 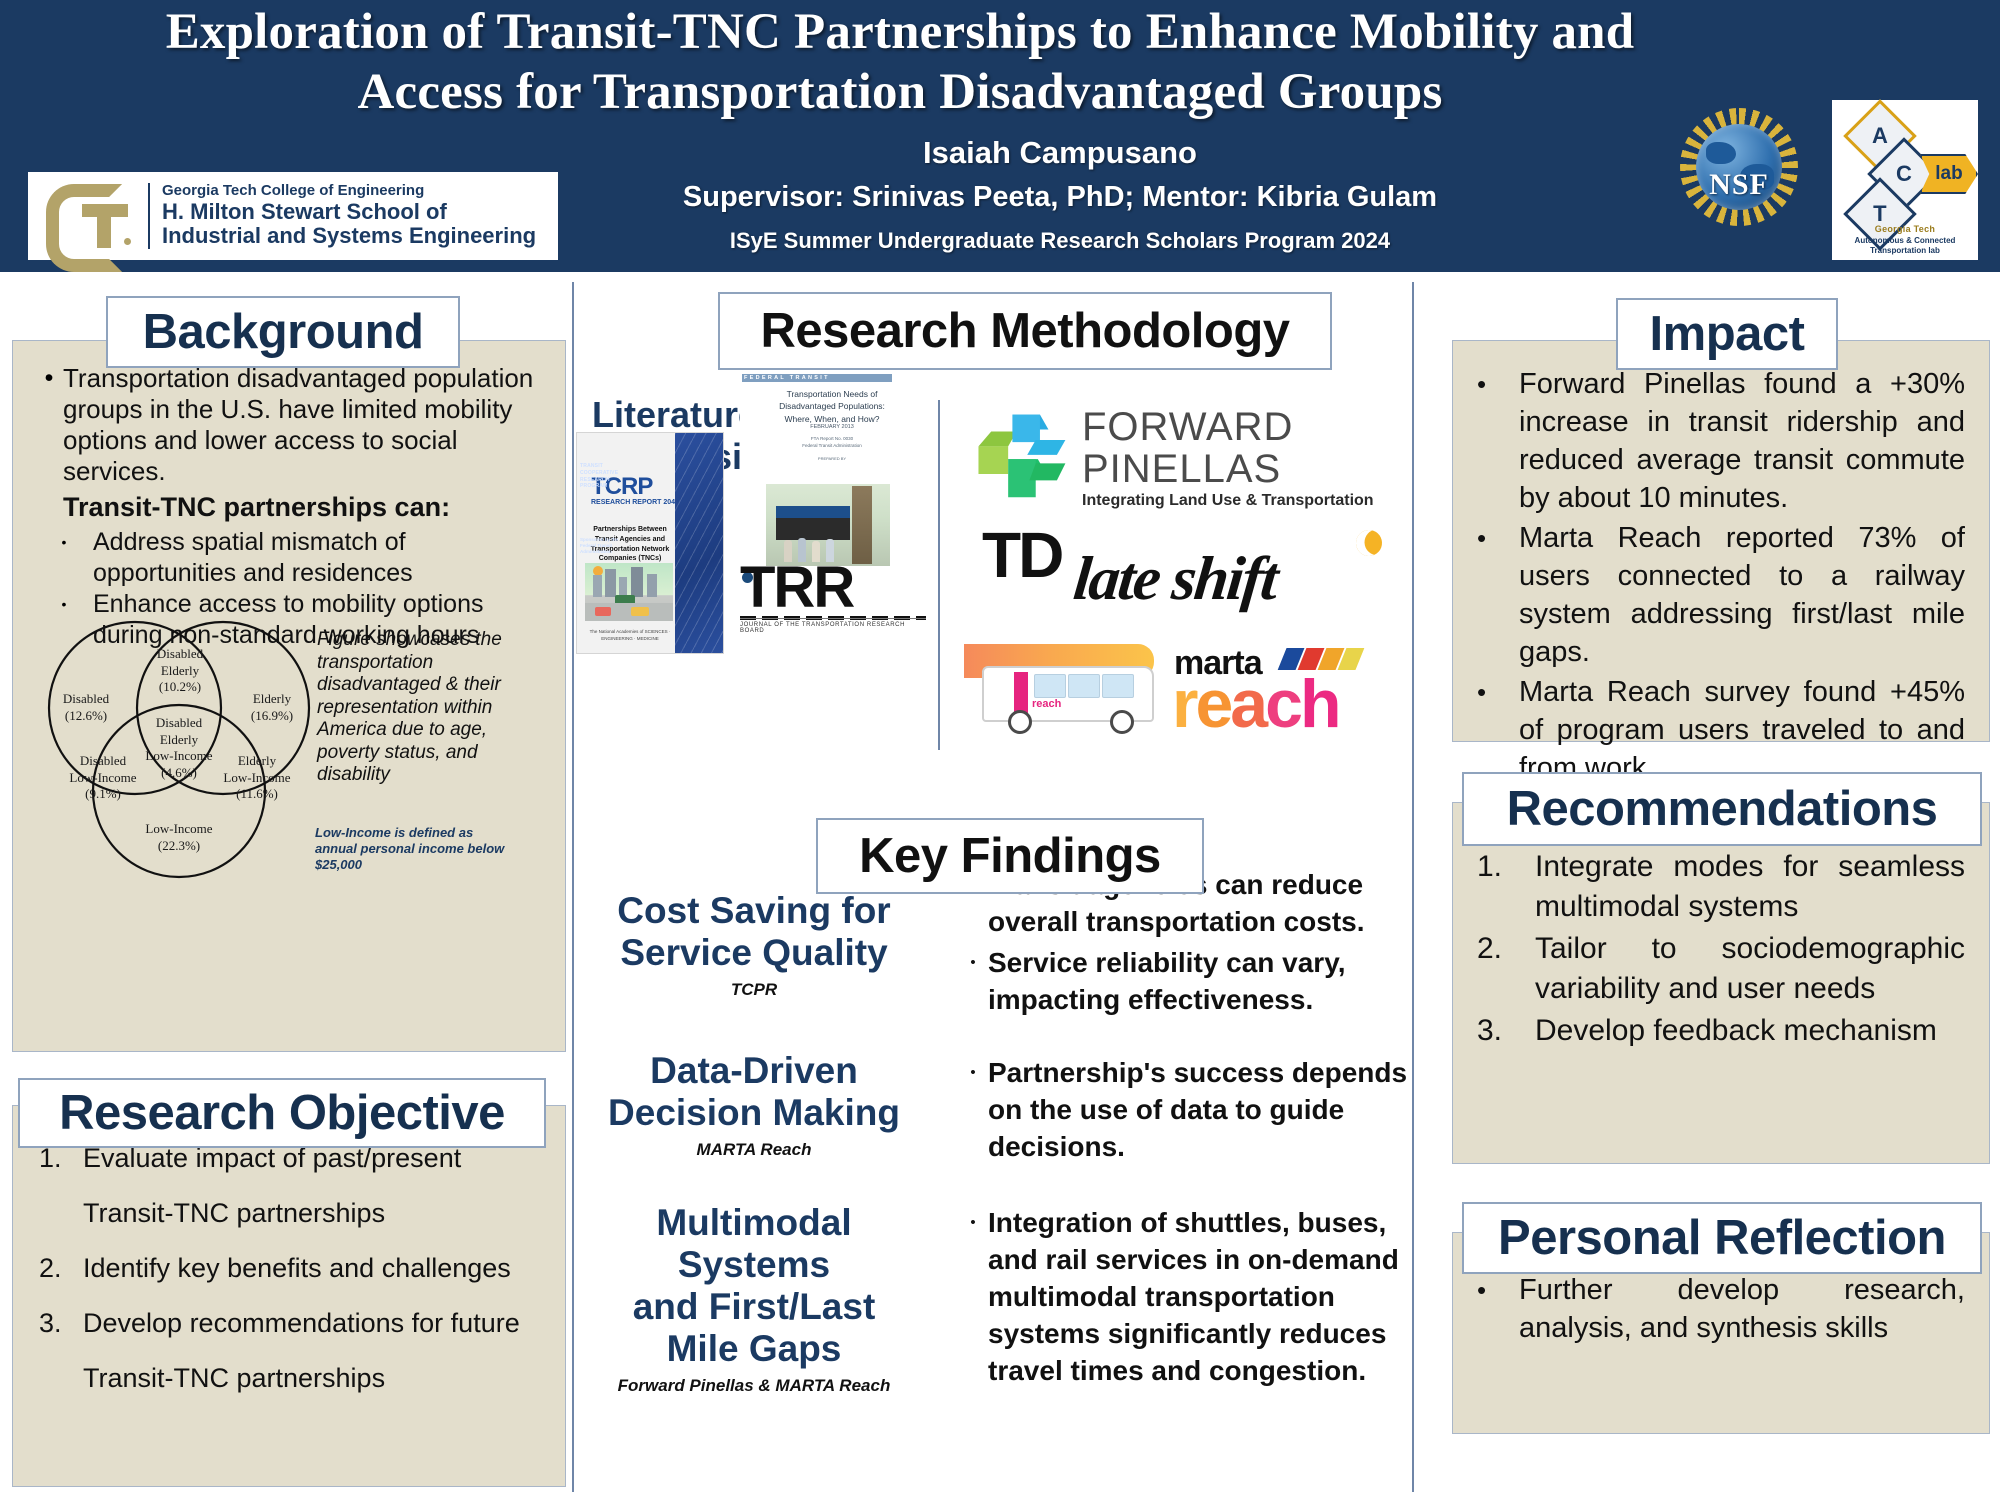 I want to click on late-shift-text: late shift, so click(x=1175, y=579).